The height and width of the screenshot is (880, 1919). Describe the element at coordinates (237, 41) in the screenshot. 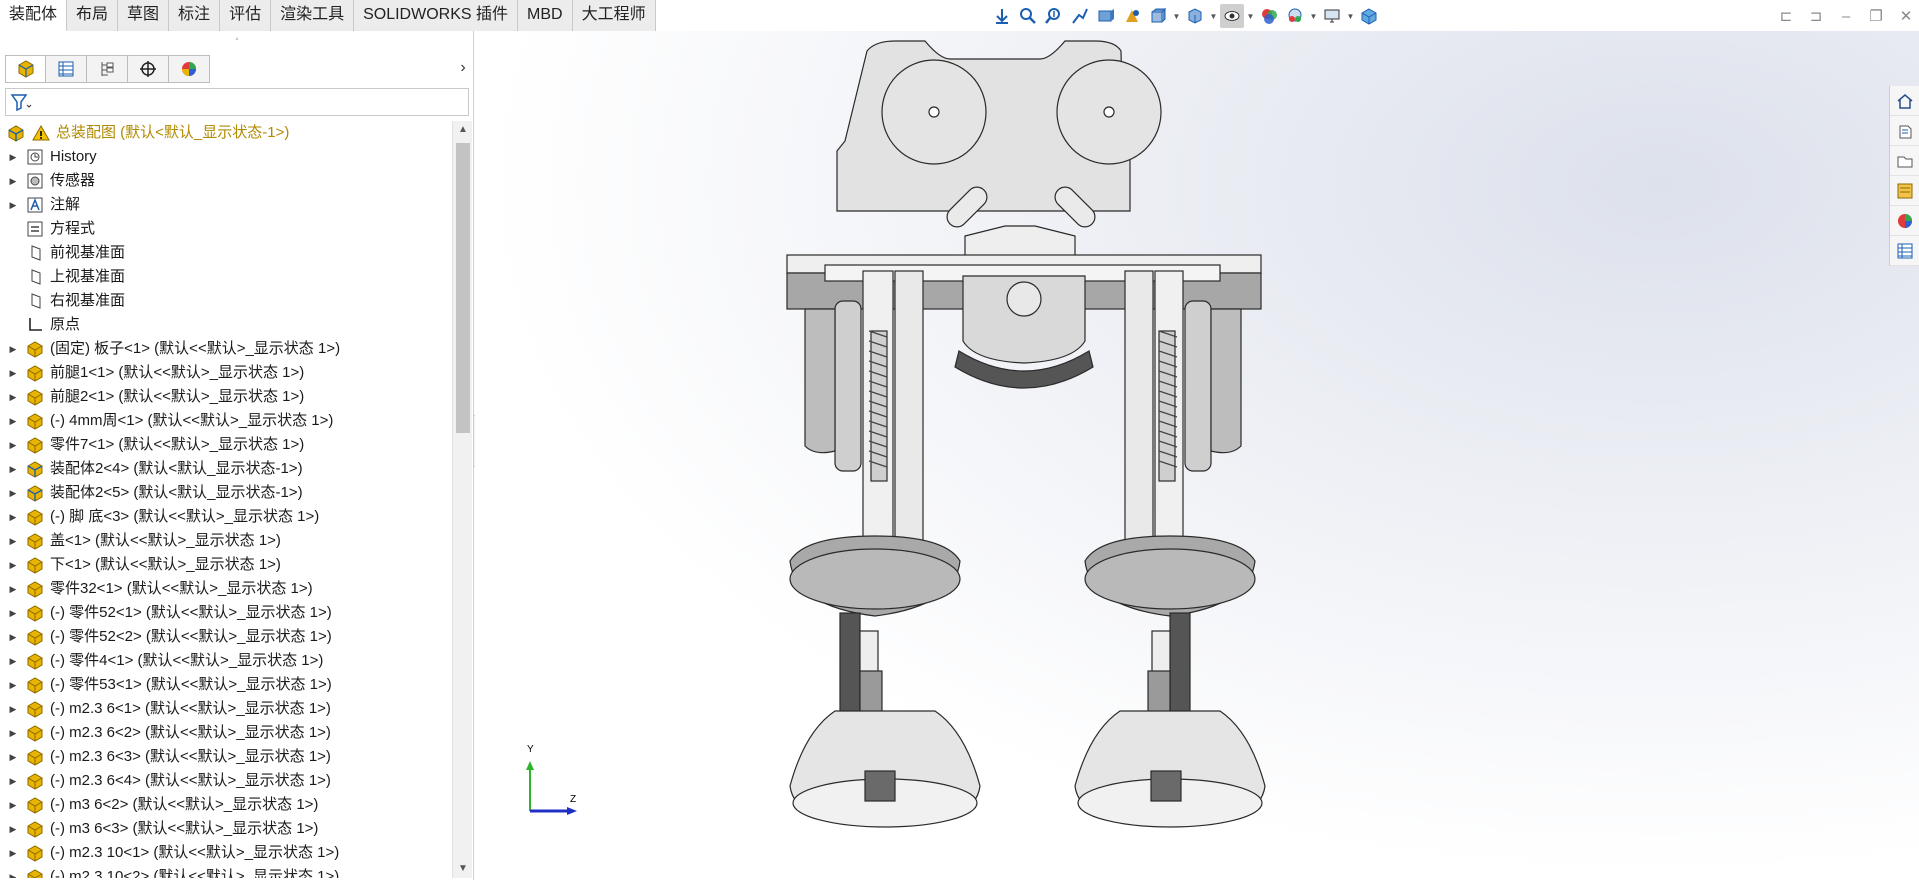

I see `panel-grip-icon: ◦` at that location.